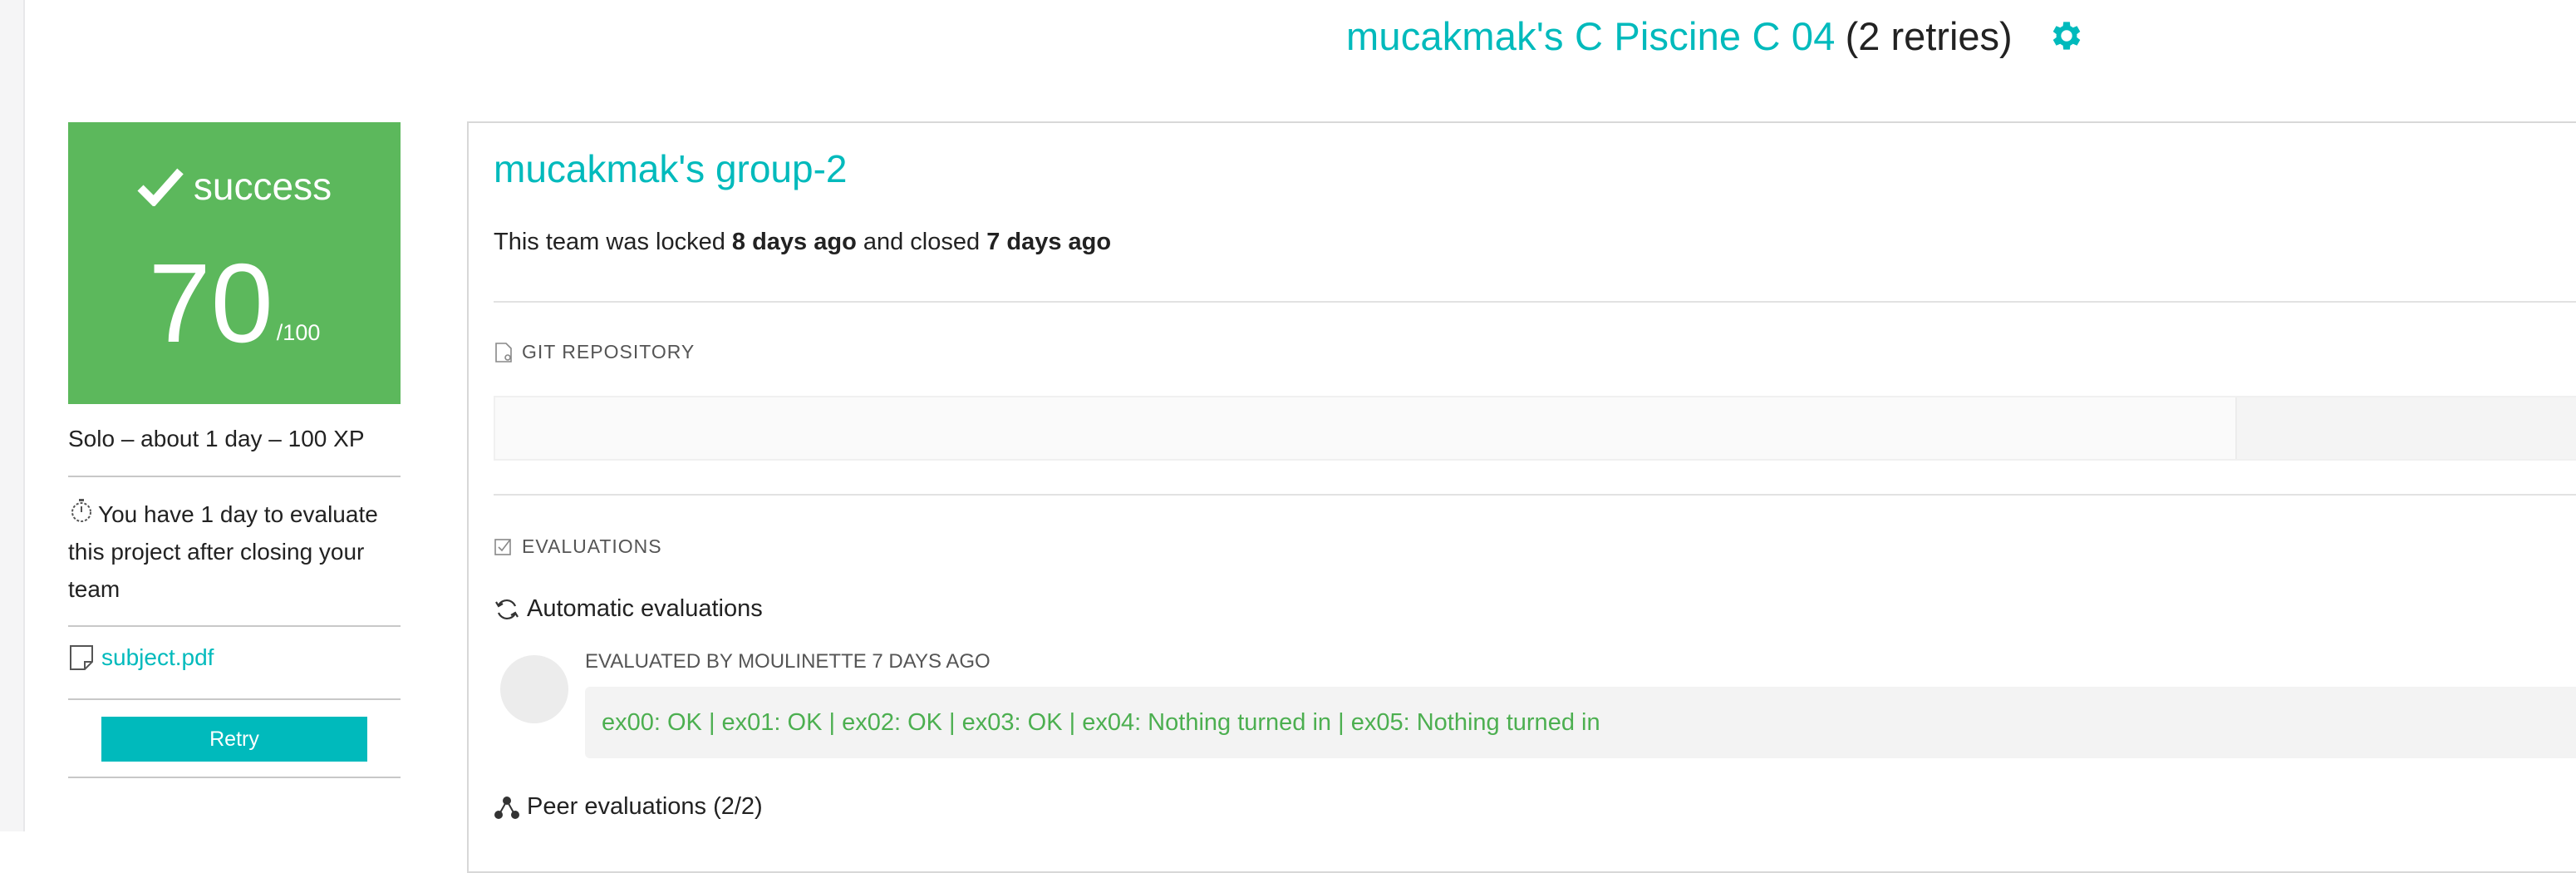 The image size is (2576, 873). What do you see at coordinates (592, 546) in the screenshot?
I see `evaluations-label: EVALUATIONS` at bounding box center [592, 546].